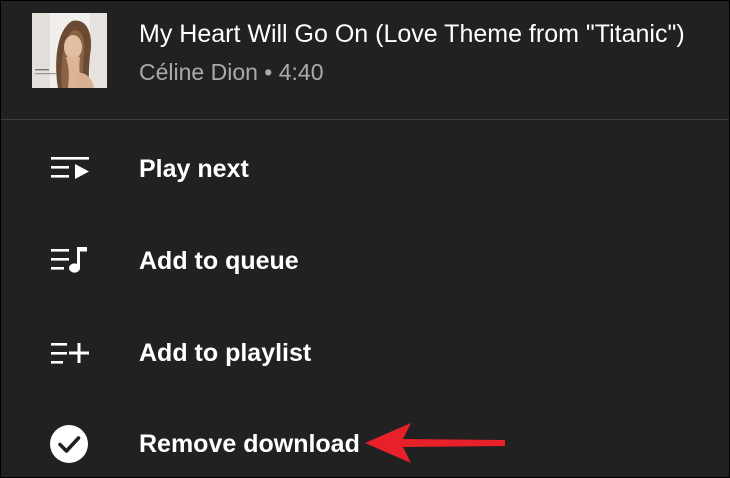 Image resolution: width=730 pixels, height=478 pixels. Describe the element at coordinates (249, 444) in the screenshot. I see `menu-item-label: Remove download` at that location.